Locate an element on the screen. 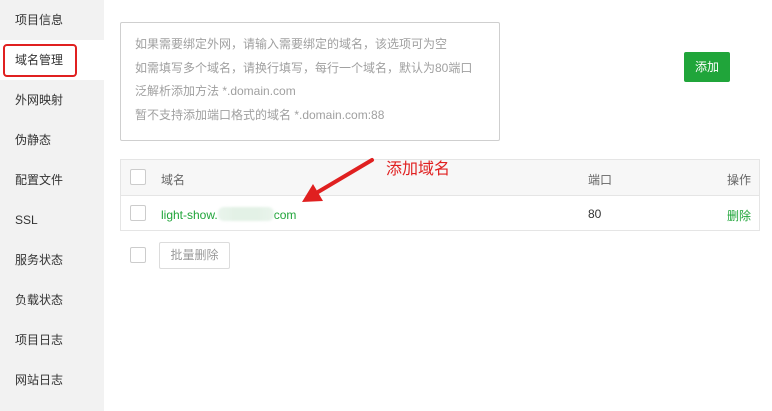 This screenshot has width=772, height=411. domain-cell: light-show. com is located at coordinates (228, 214).